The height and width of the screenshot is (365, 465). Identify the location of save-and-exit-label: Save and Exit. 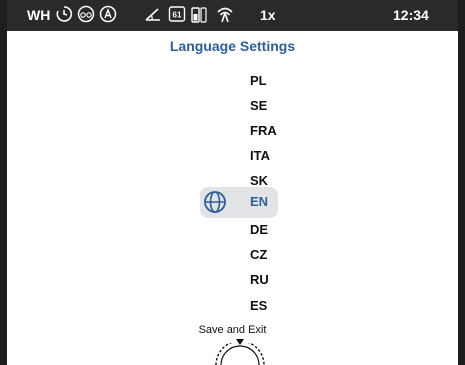
(232, 330).